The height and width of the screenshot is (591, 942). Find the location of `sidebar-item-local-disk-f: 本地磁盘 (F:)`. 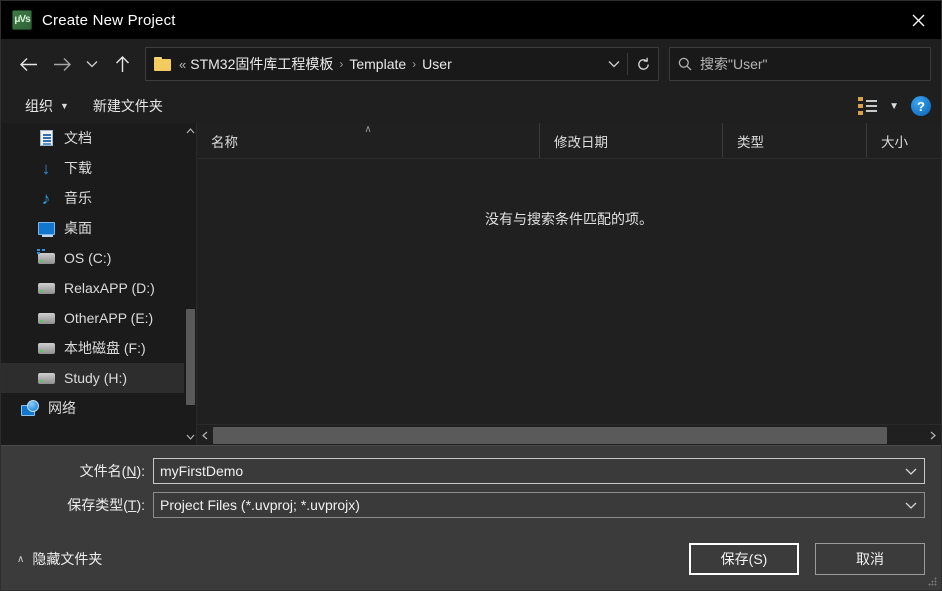

sidebar-item-local-disk-f: 本地磁盘 (F:) is located at coordinates (92, 348).